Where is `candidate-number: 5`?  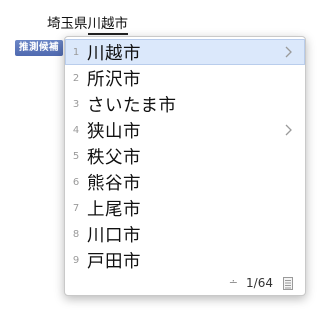
candidate-number: 5 is located at coordinates (76, 156).